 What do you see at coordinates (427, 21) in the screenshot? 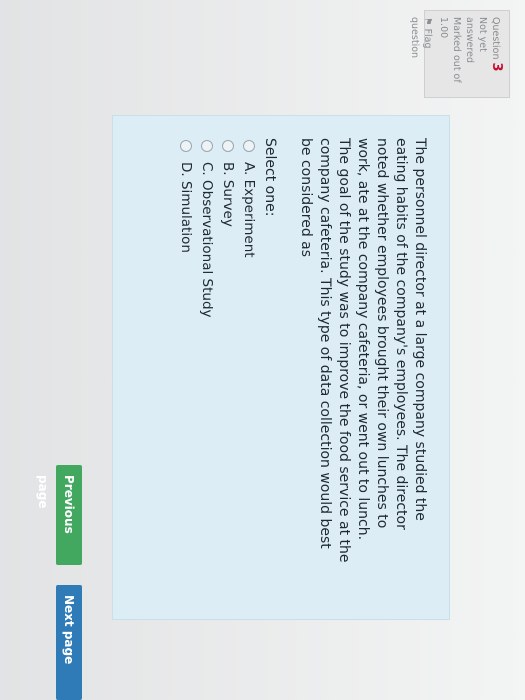
I see `flag-icon: ⚑` at bounding box center [427, 21].